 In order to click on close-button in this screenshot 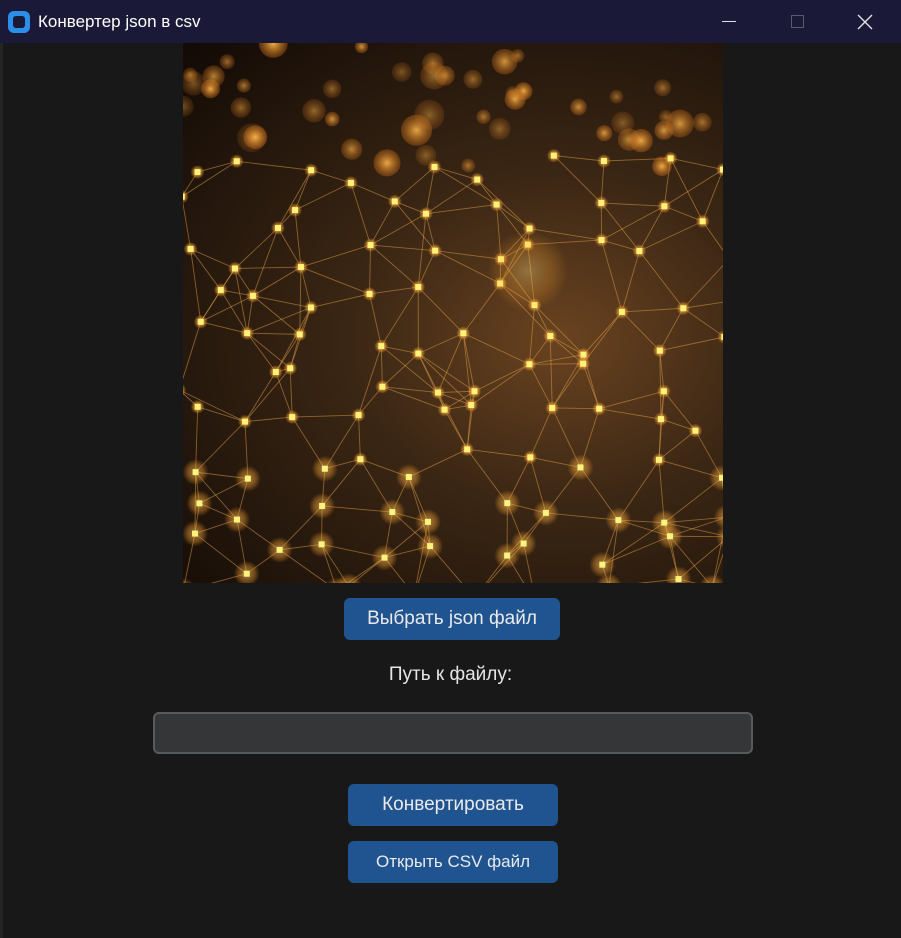, I will do `click(865, 21)`.